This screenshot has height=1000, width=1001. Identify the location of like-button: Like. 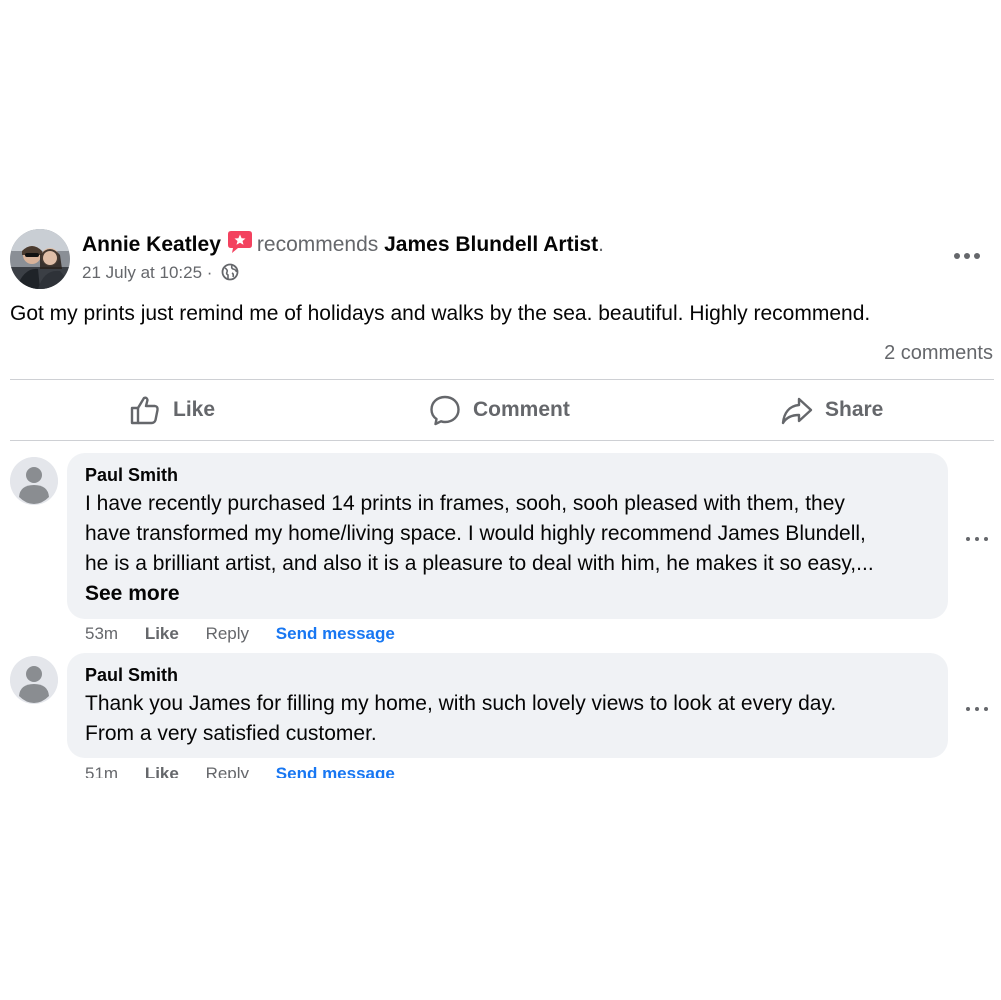
(172, 410).